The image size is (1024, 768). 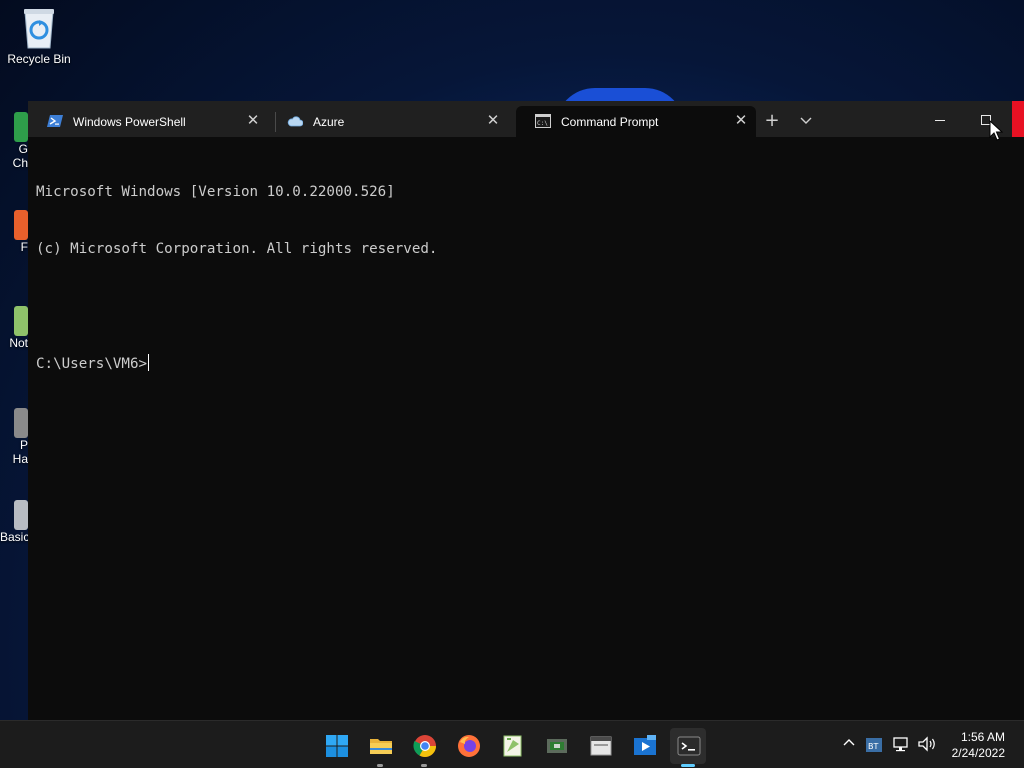 I want to click on taskbar-hardware-tool, so click(x=556, y=746).